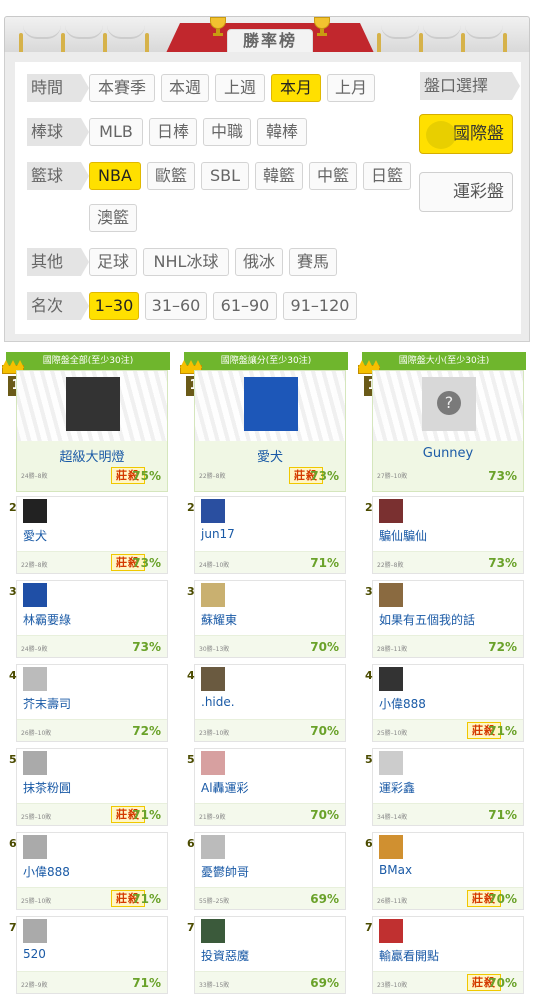 The width and height of the screenshot is (539, 1000). Describe the element at coordinates (266, 871) in the screenshot. I see `ranking-entry: 6 憂鬱帥哥 55勝–25敗 69%` at that location.